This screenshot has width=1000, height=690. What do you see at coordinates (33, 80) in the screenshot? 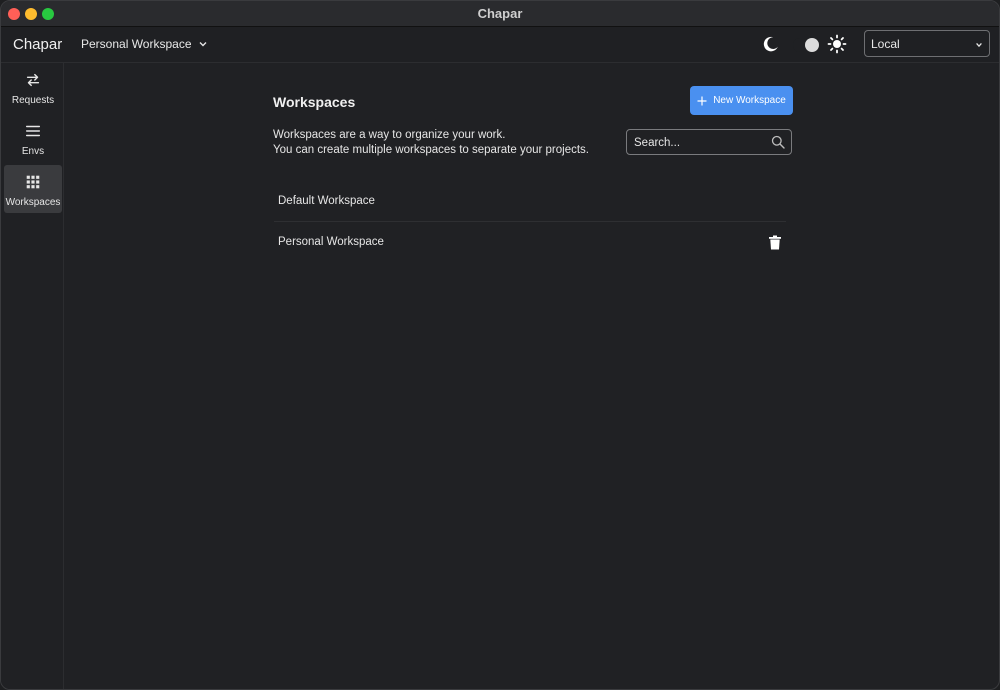
I see `swap-arrows-icon` at bounding box center [33, 80].